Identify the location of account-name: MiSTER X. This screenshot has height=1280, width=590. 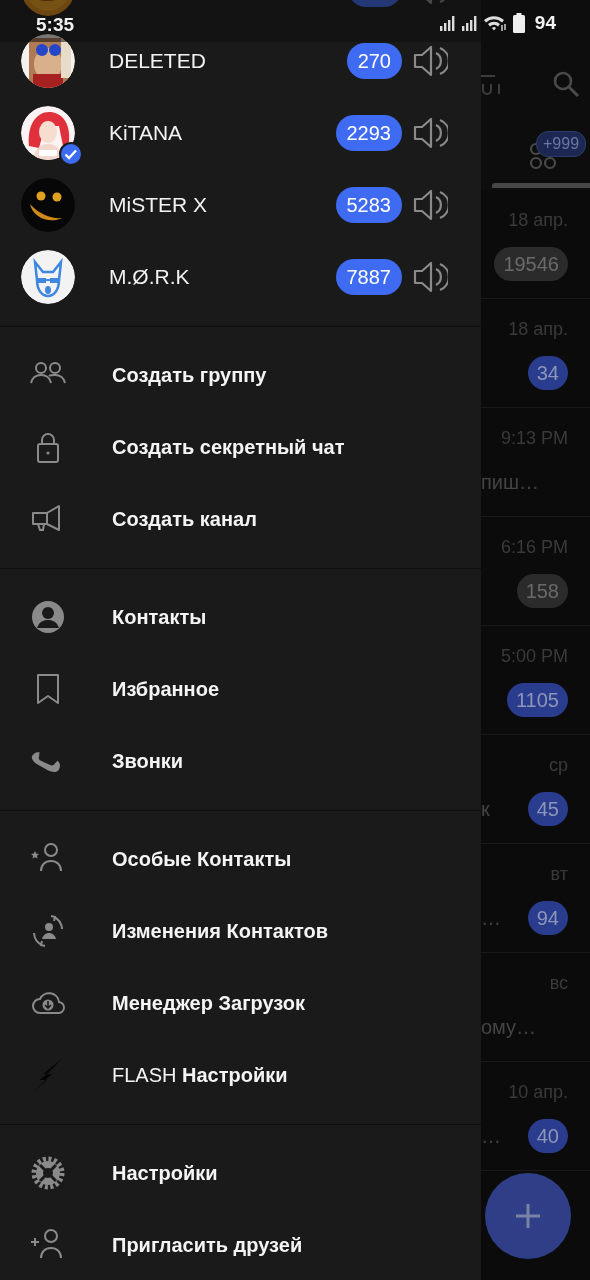
(158, 205).